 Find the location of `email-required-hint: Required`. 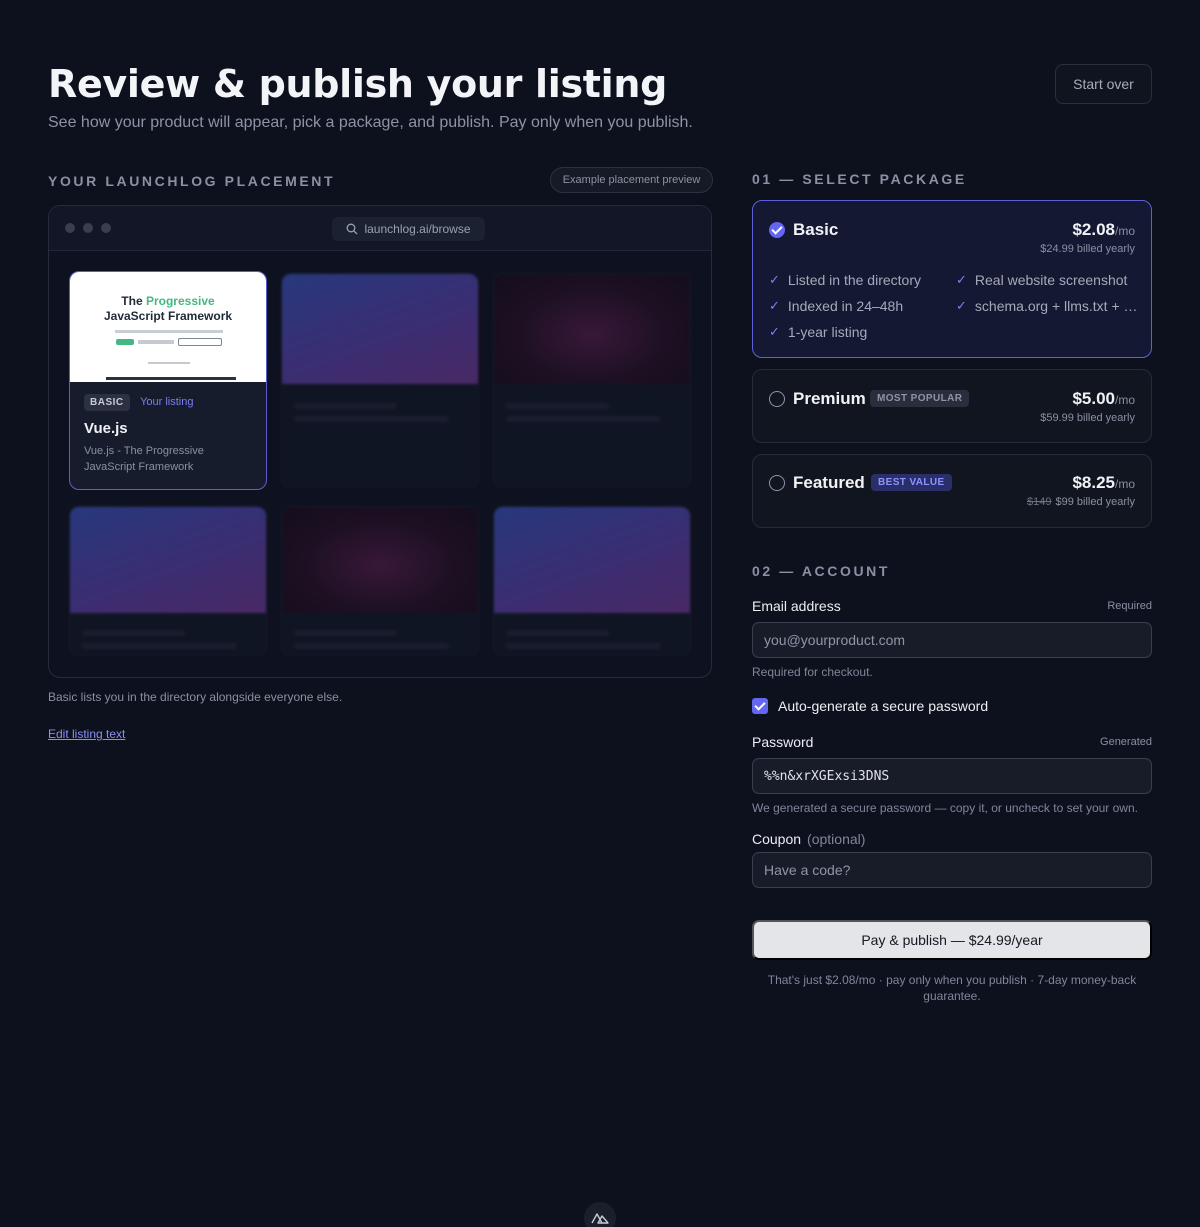

email-required-hint: Required is located at coordinates (1129, 606).